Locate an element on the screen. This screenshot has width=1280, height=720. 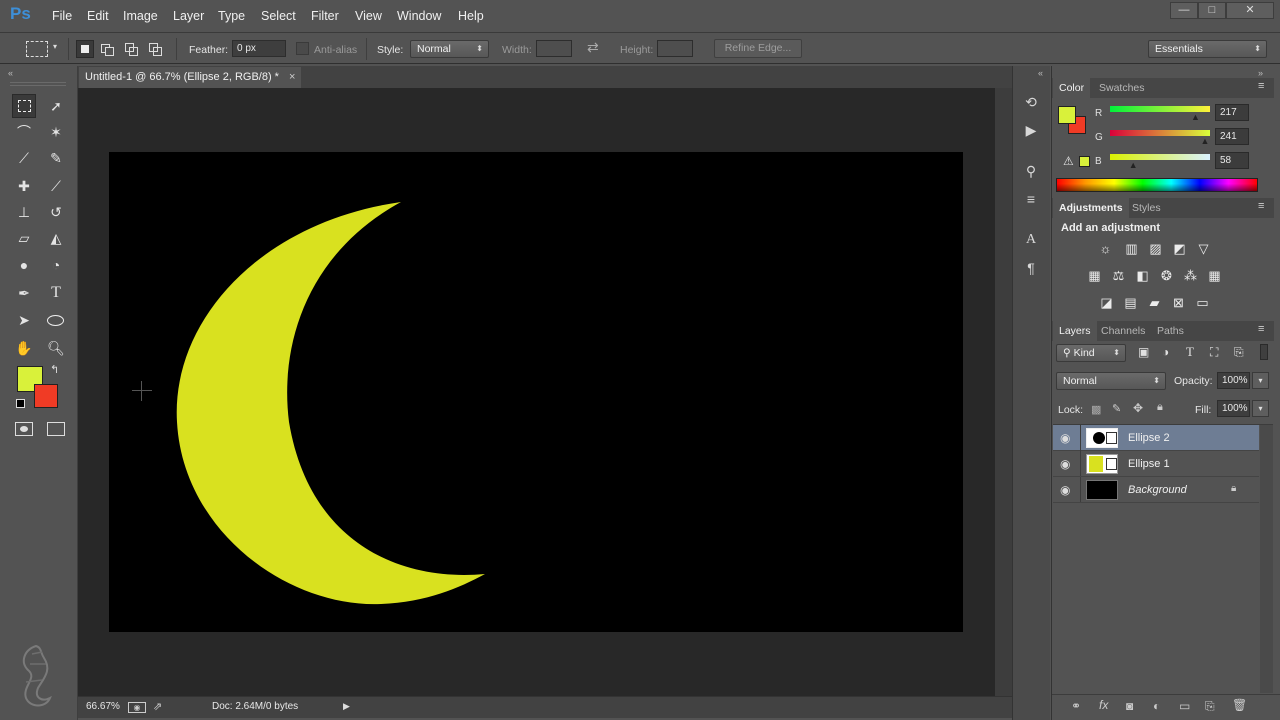
color-lookup-icon: ▦ is located at coordinates (1214, 275).